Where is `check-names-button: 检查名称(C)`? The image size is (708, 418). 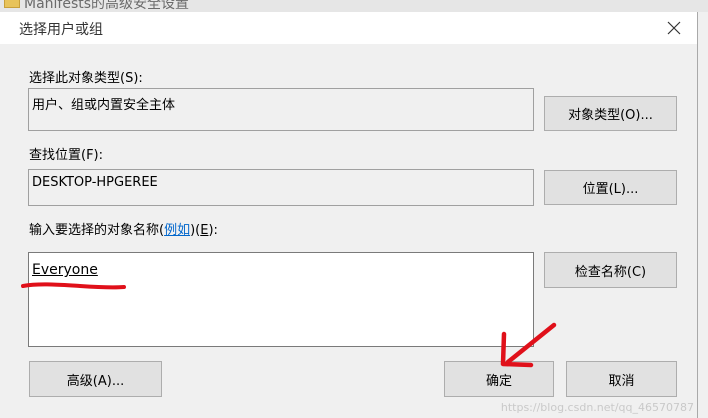
check-names-button: 检查名称(C) is located at coordinates (610, 270).